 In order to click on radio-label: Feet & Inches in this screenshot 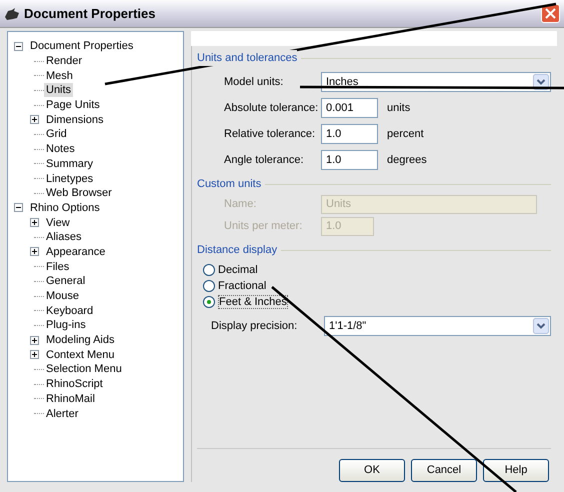, I will do `click(253, 302)`.